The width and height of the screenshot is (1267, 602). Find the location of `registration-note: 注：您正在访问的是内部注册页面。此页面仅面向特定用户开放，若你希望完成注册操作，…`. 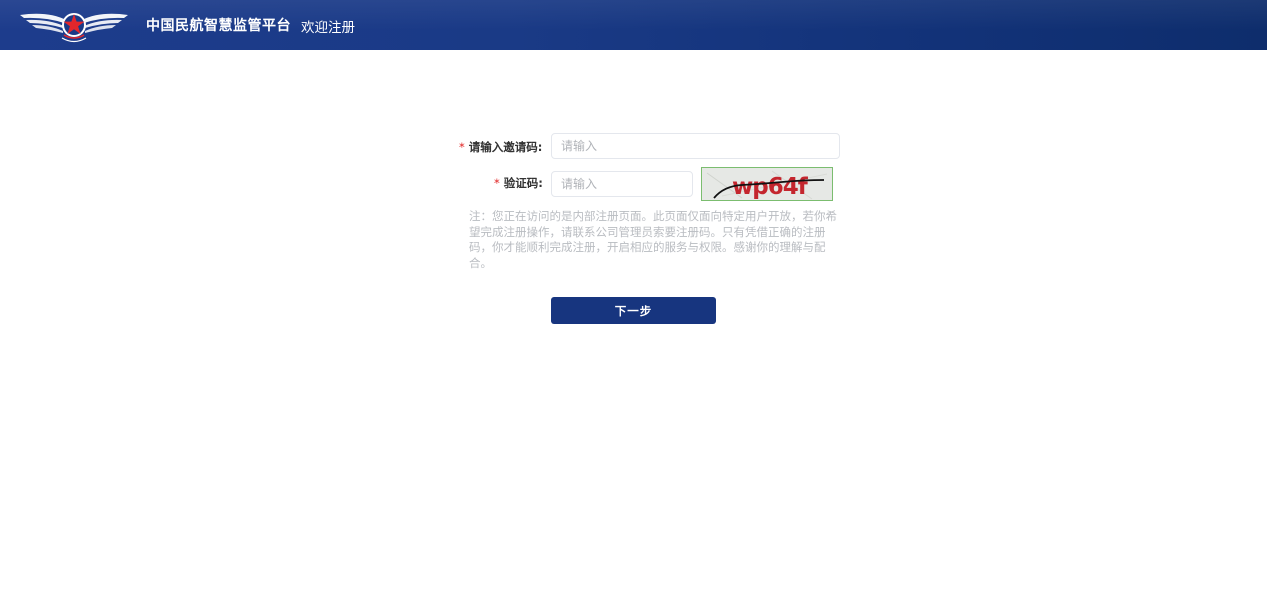

registration-note: 注：您正在访问的是内部注册页面。此页面仅面向特定用户开放，若你希望完成注册操作，… is located at coordinates (653, 239).